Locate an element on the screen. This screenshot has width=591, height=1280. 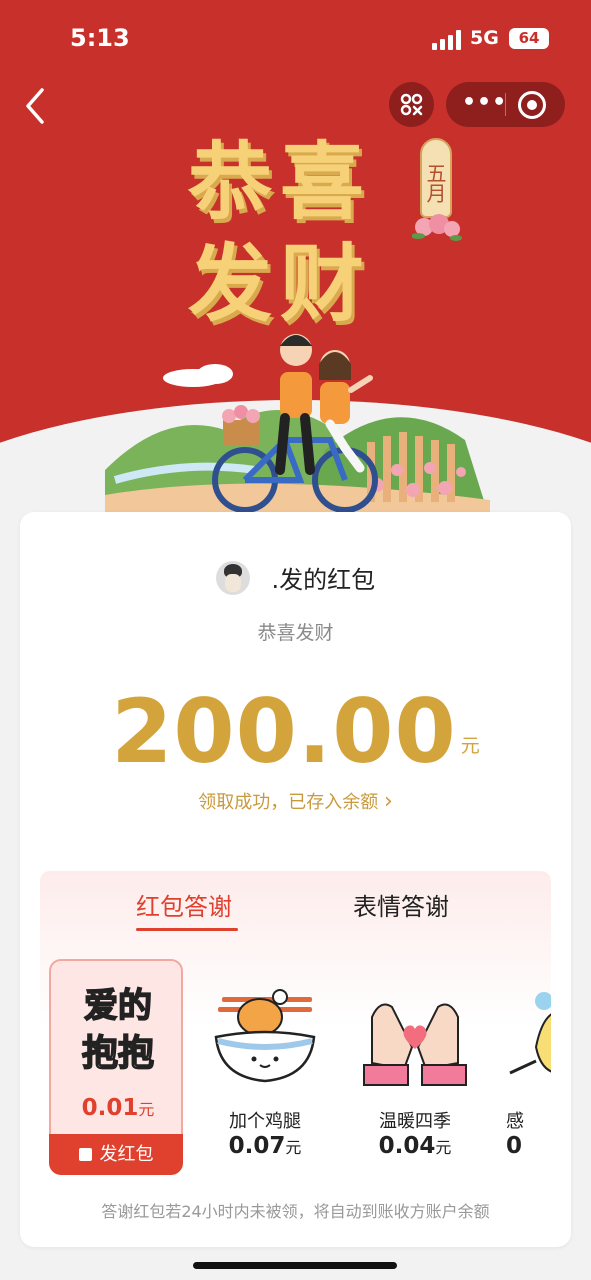
gift-price: 0 is located at coordinates (528, 1146).